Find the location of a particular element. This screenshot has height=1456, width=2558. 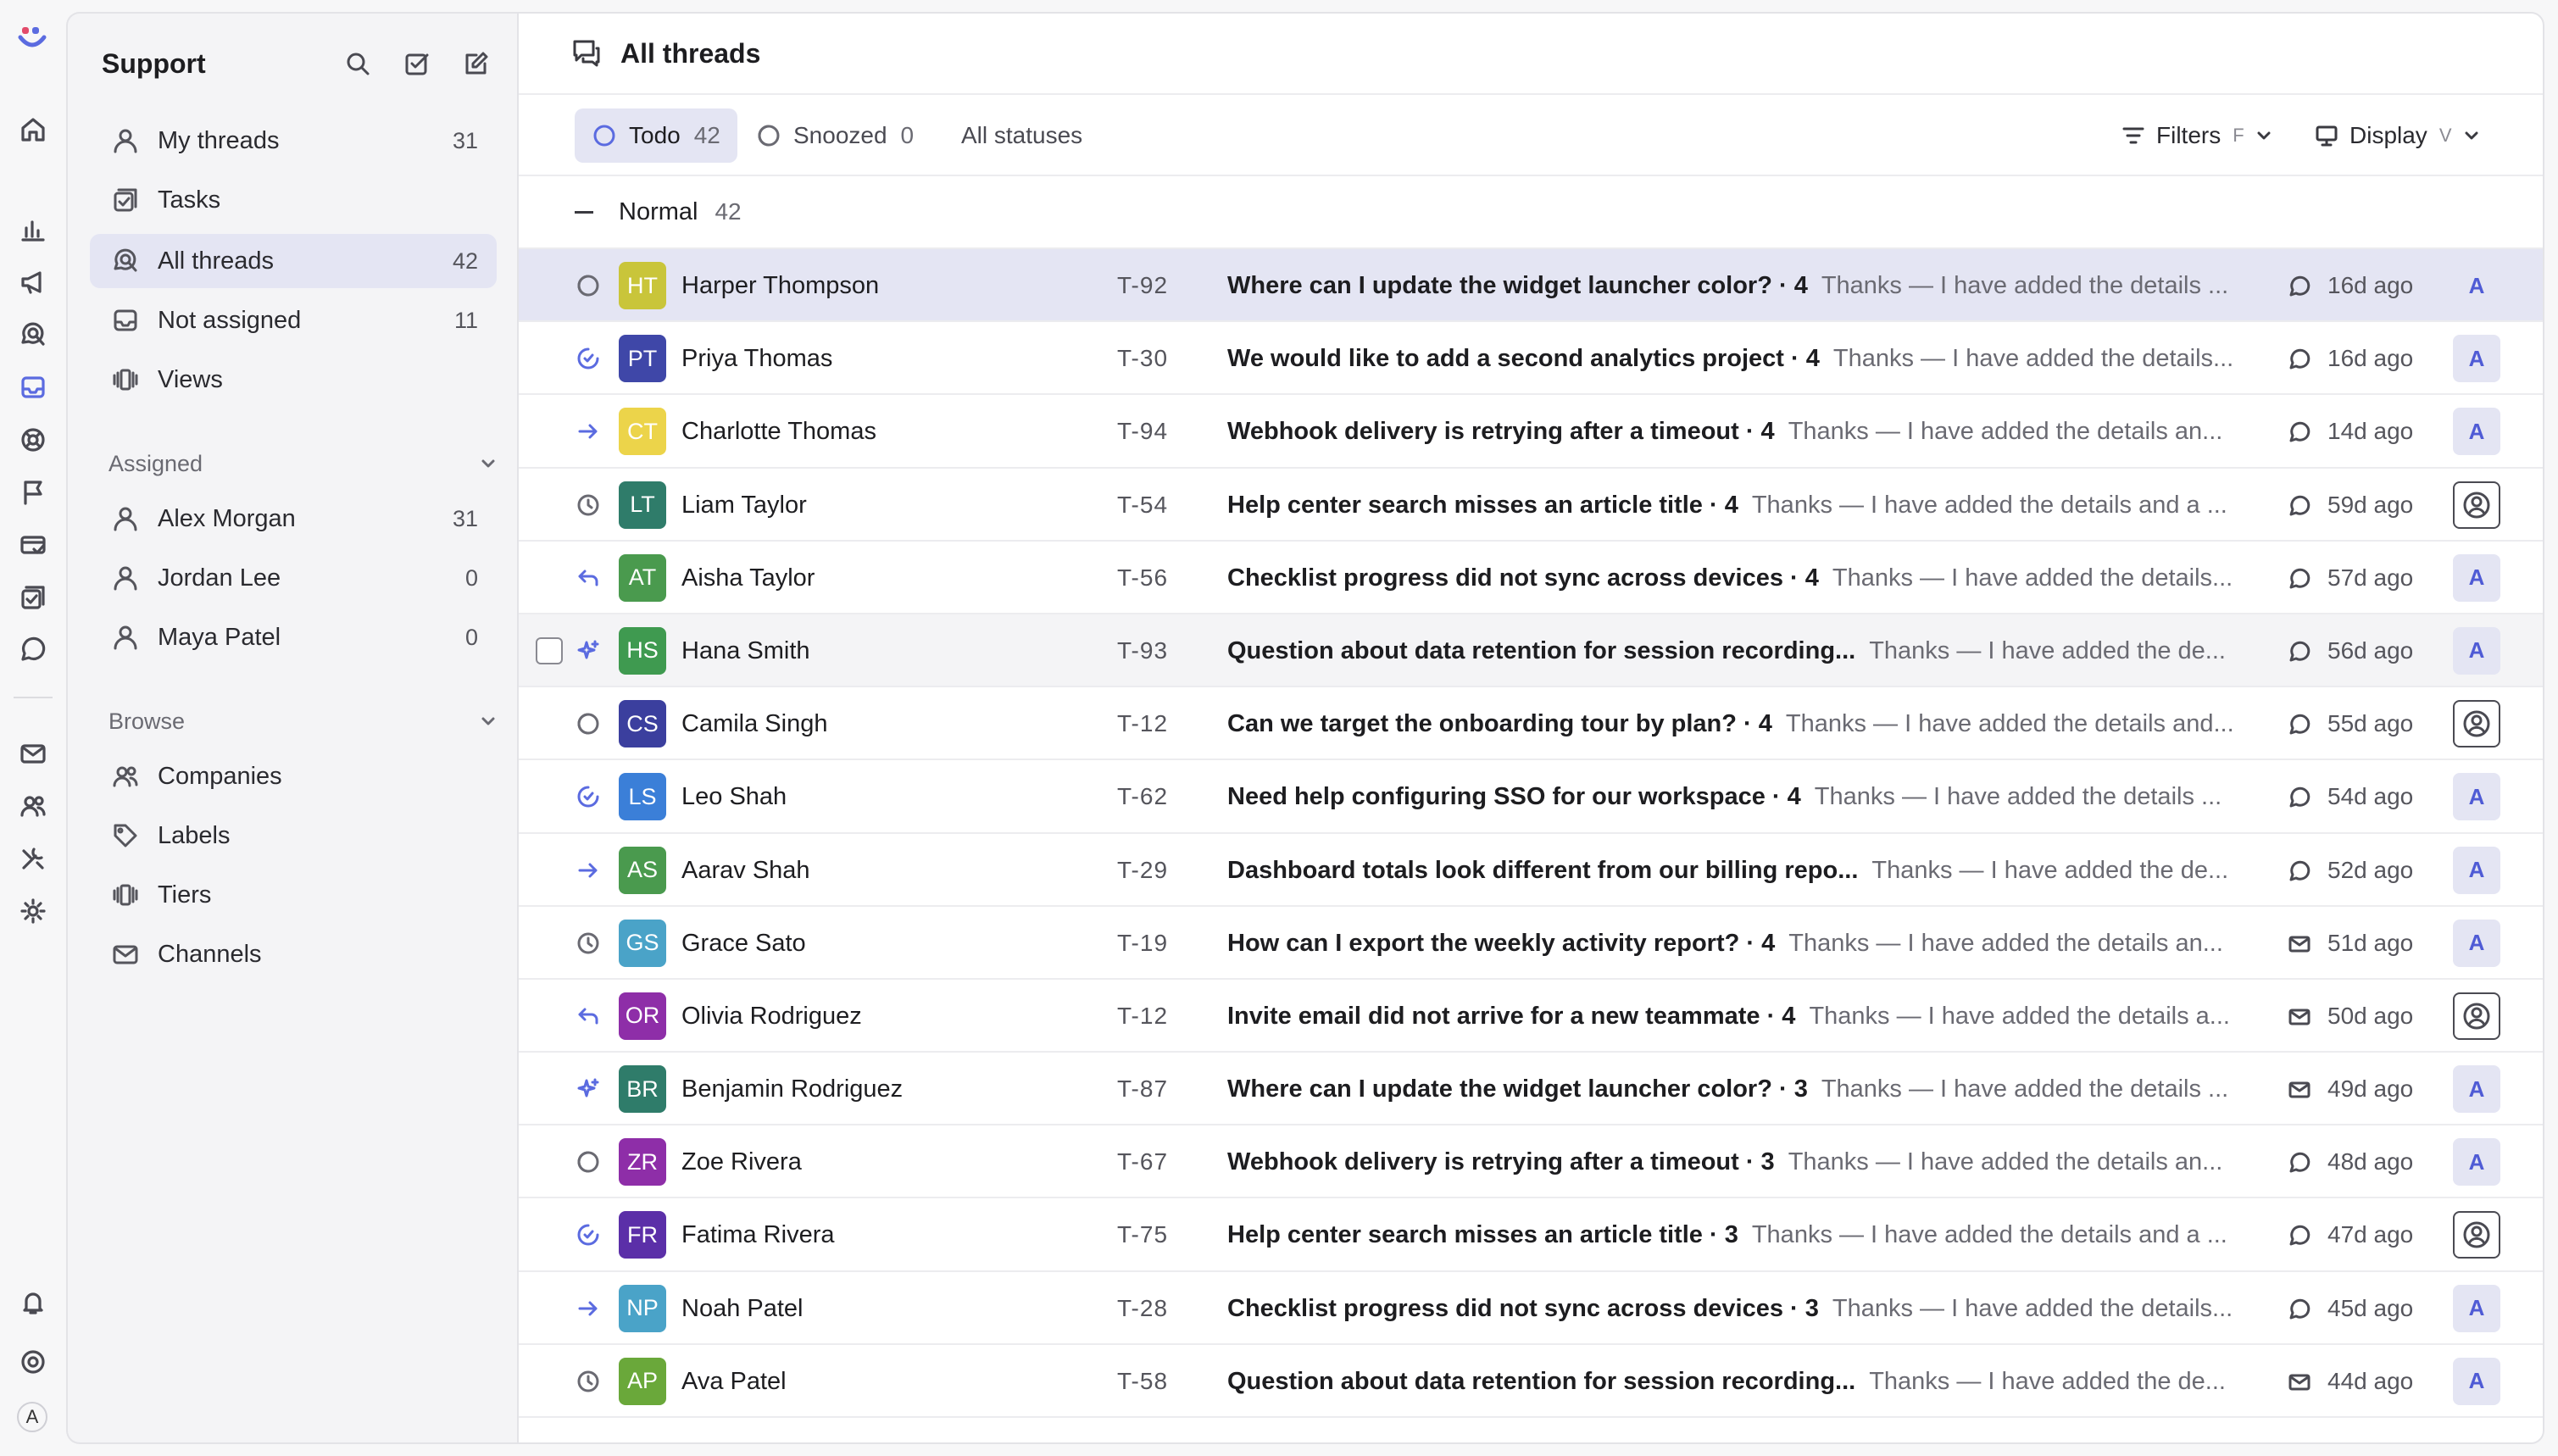

tasks-icon is located at coordinates (33, 597).